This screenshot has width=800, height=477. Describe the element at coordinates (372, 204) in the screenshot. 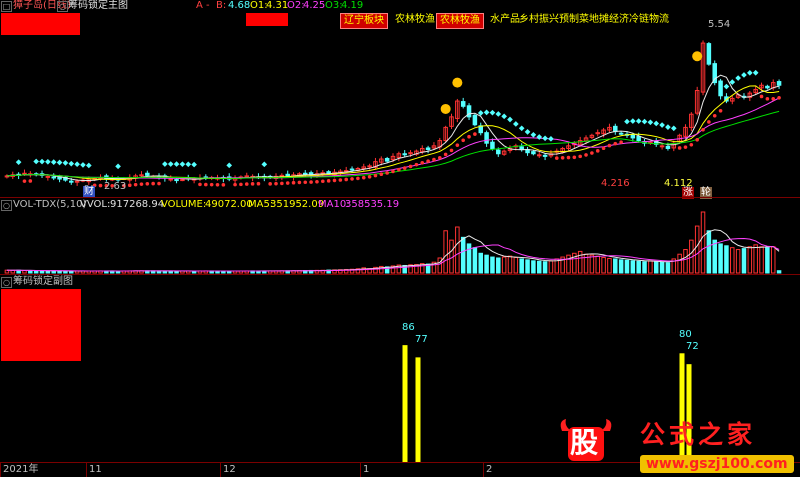

I see `ma10-value: 358535.19` at that location.